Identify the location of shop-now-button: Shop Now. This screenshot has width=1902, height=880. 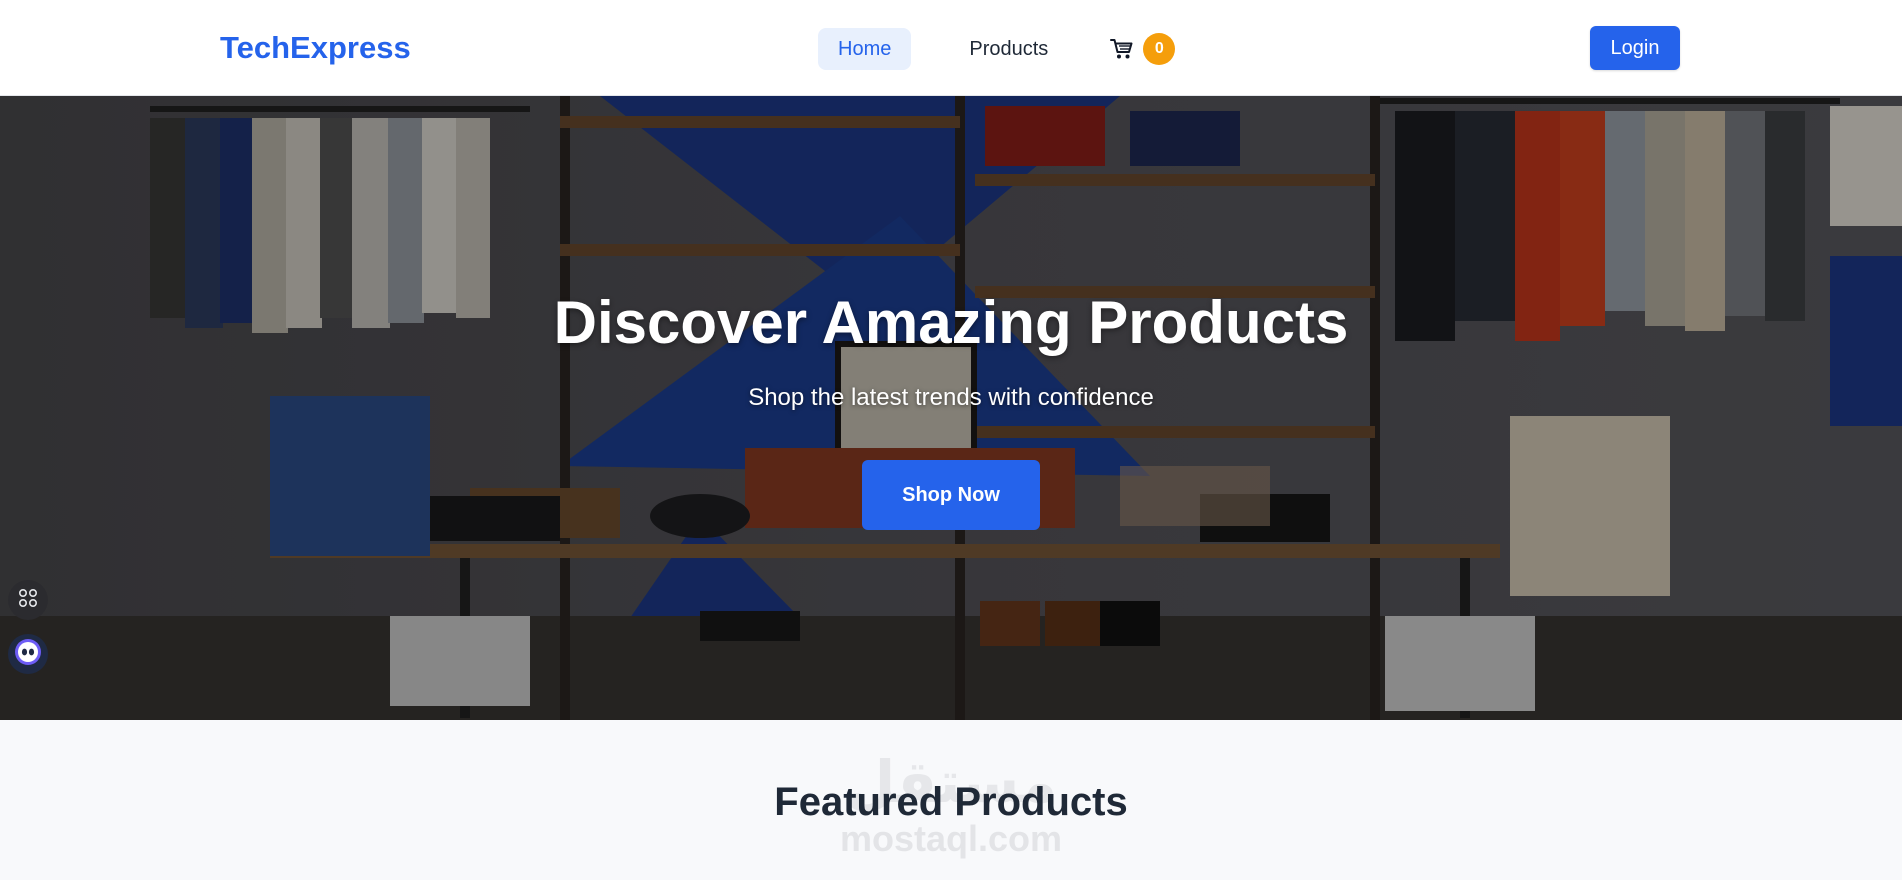
(951, 495).